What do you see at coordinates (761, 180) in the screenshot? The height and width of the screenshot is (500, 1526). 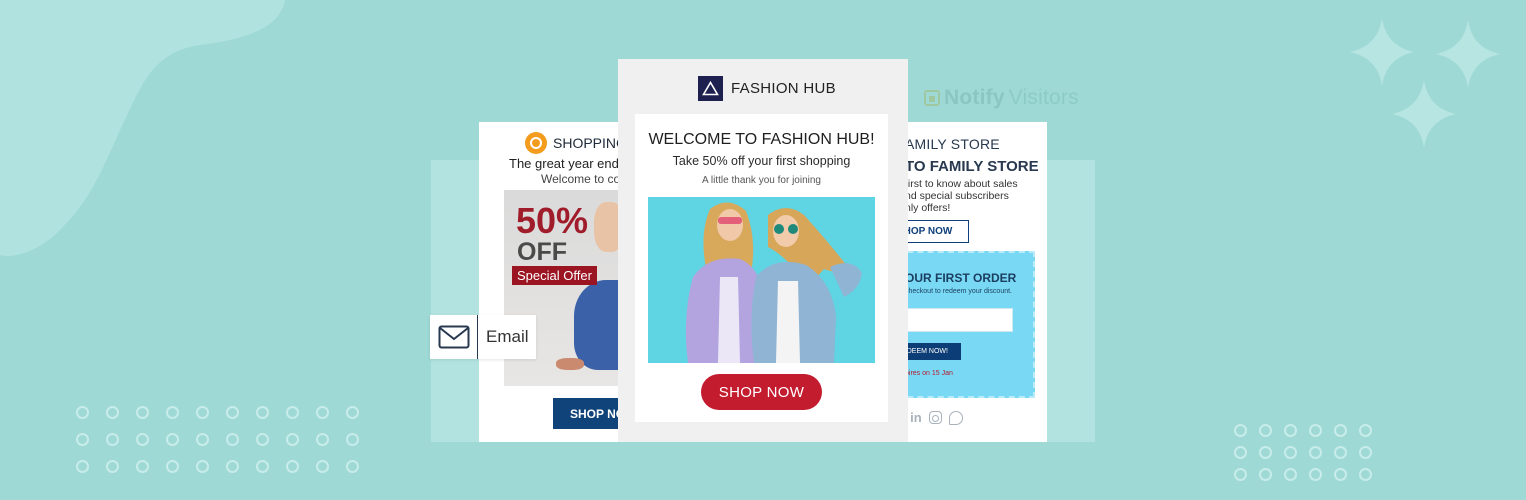 I see `fashion-hub-note: A little thank you for joining` at bounding box center [761, 180].